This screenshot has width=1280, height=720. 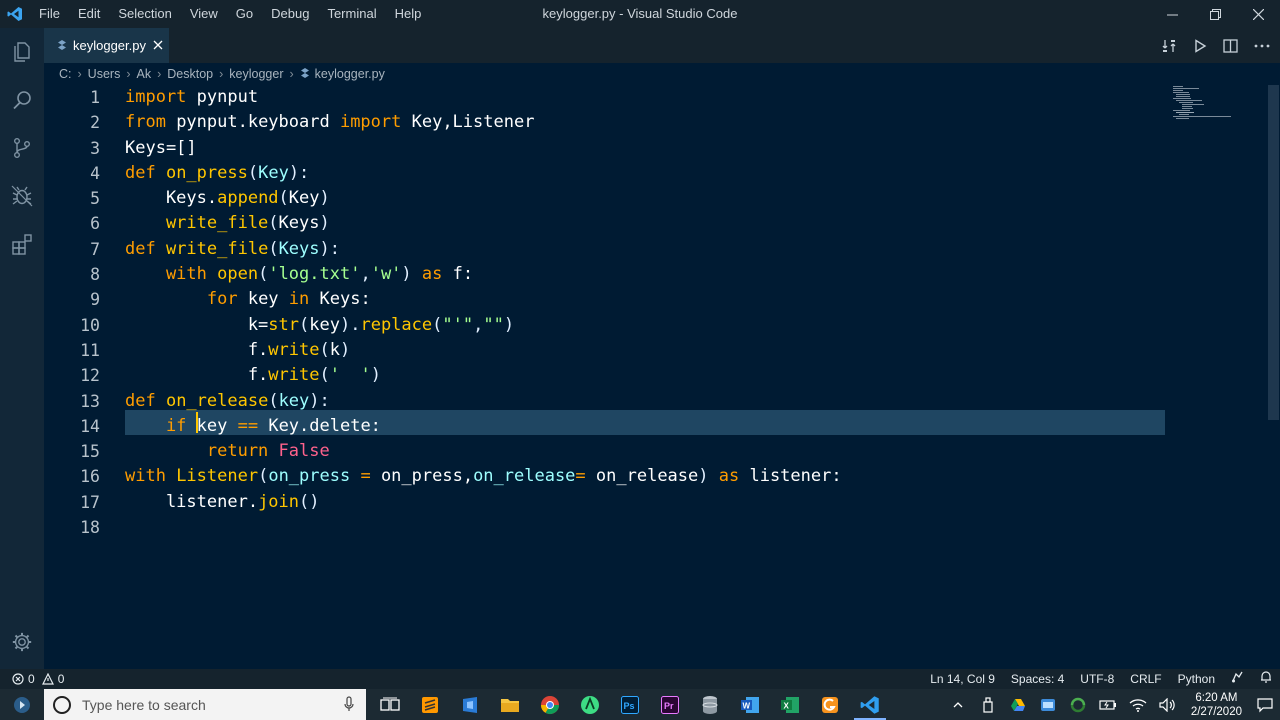 I want to click on restore-button, so click(x=1215, y=14).